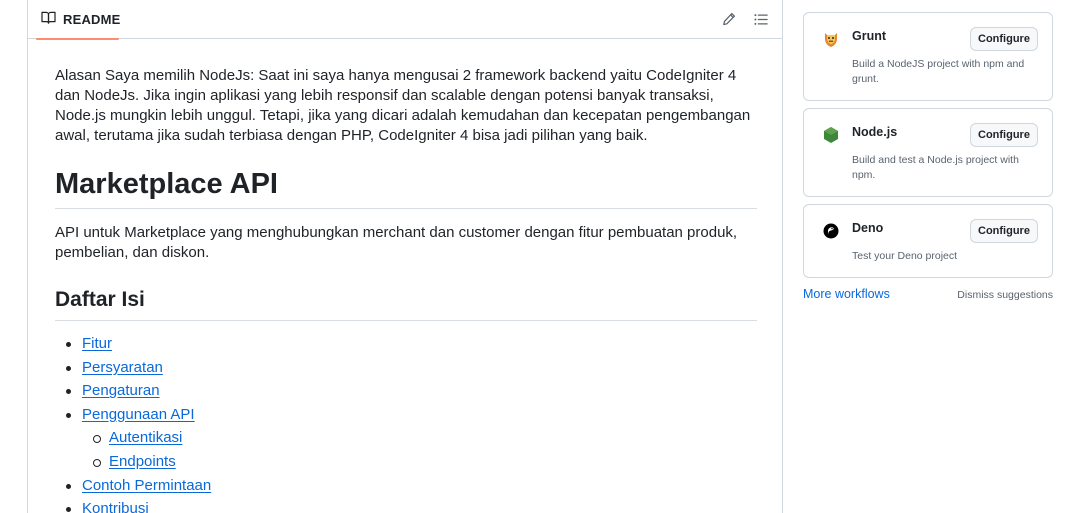 The width and height of the screenshot is (1080, 513). I want to click on toc-item: Pengaturan, so click(406, 391).